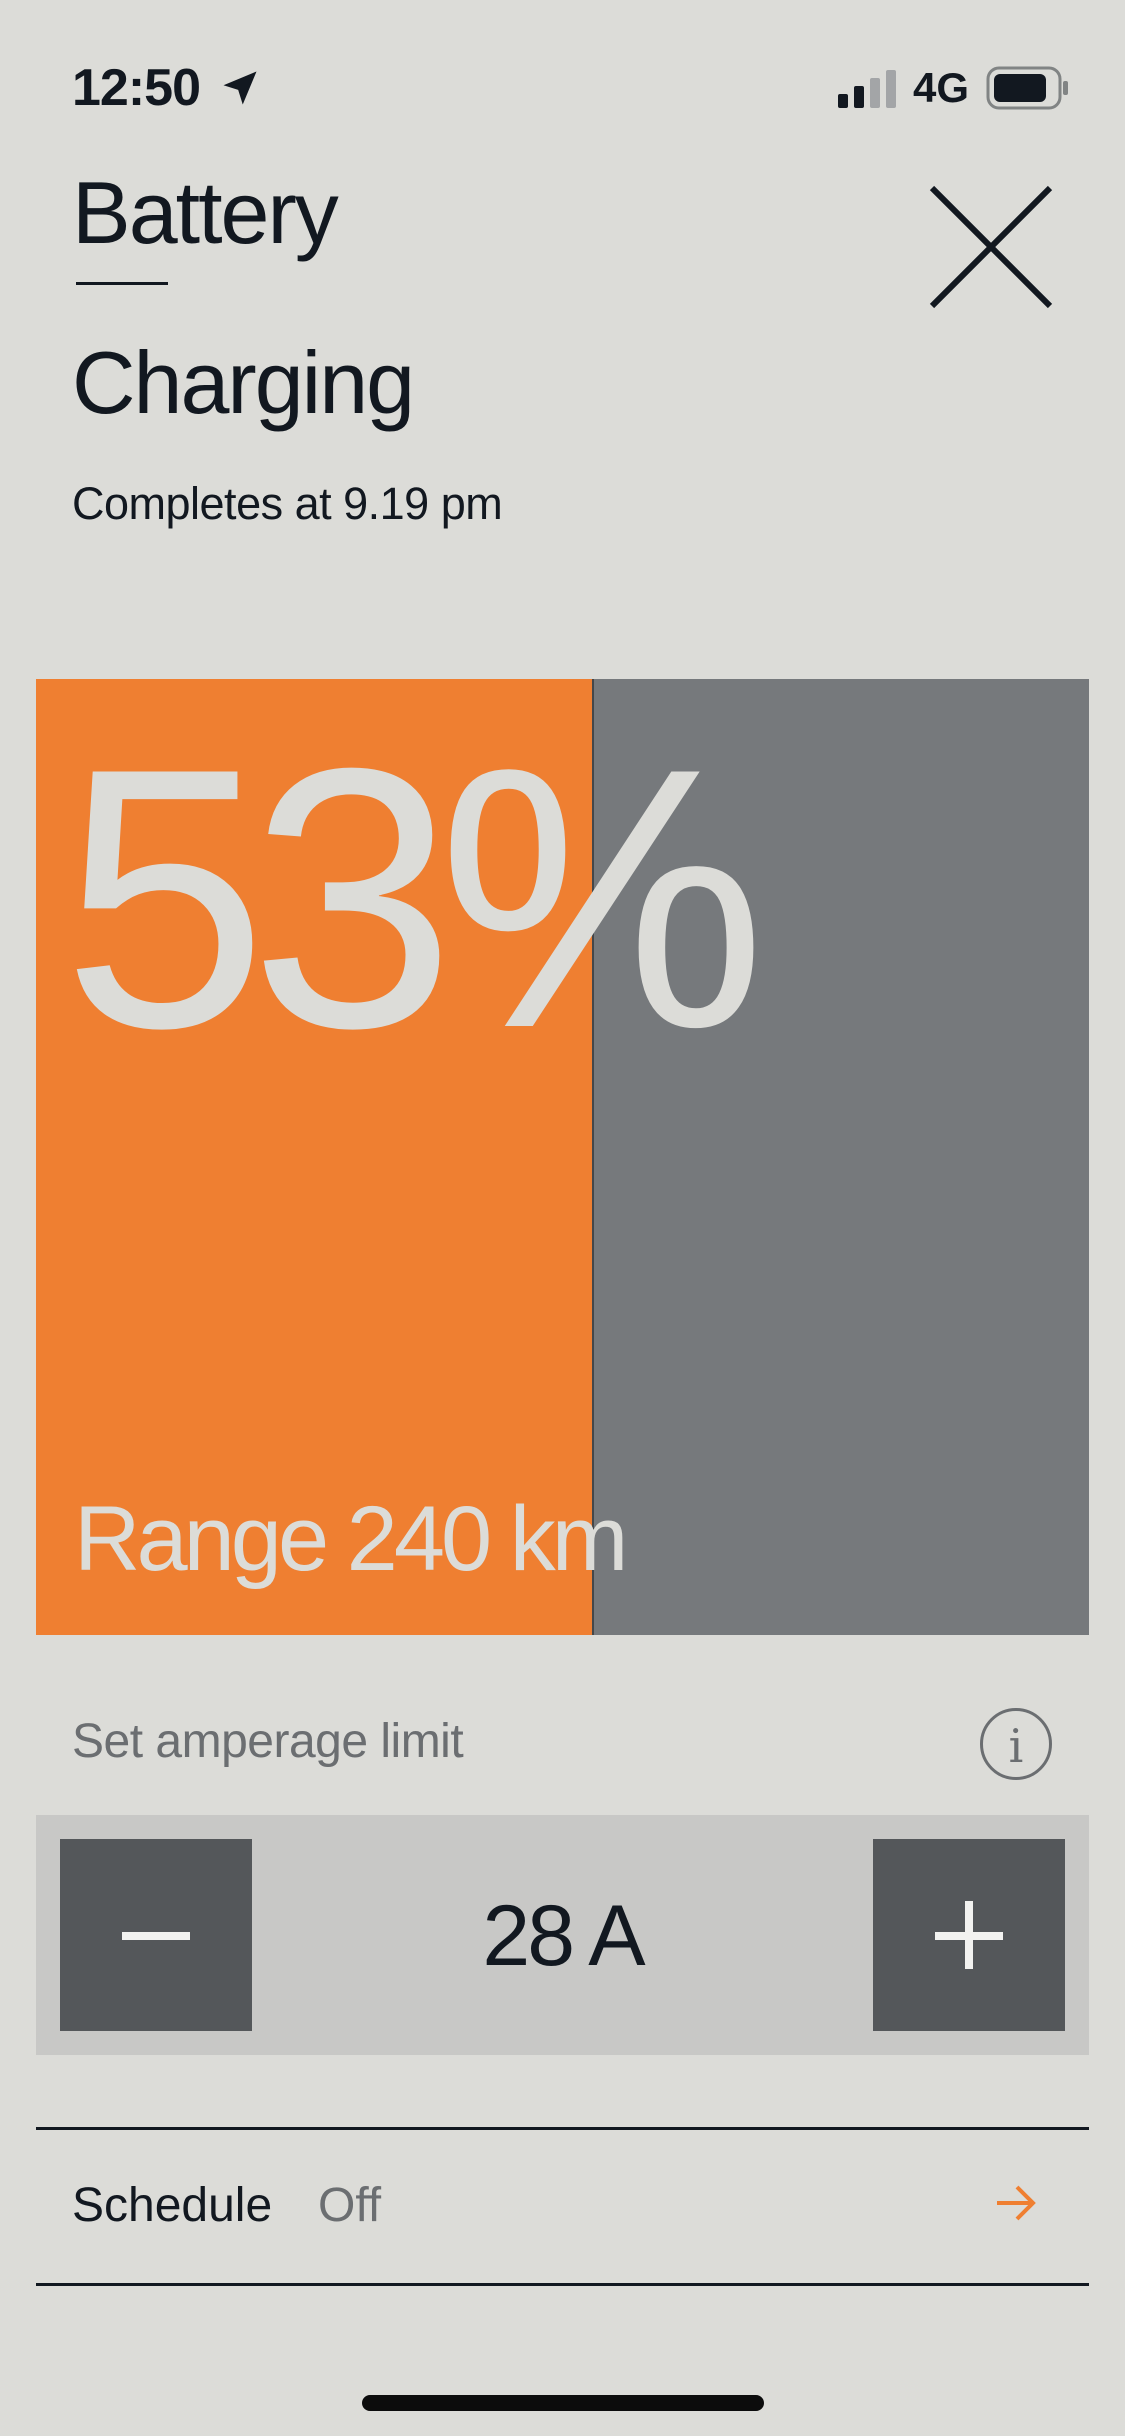  What do you see at coordinates (287, 503) in the screenshot?
I see `completion-time: Completes at 9.19 pm` at bounding box center [287, 503].